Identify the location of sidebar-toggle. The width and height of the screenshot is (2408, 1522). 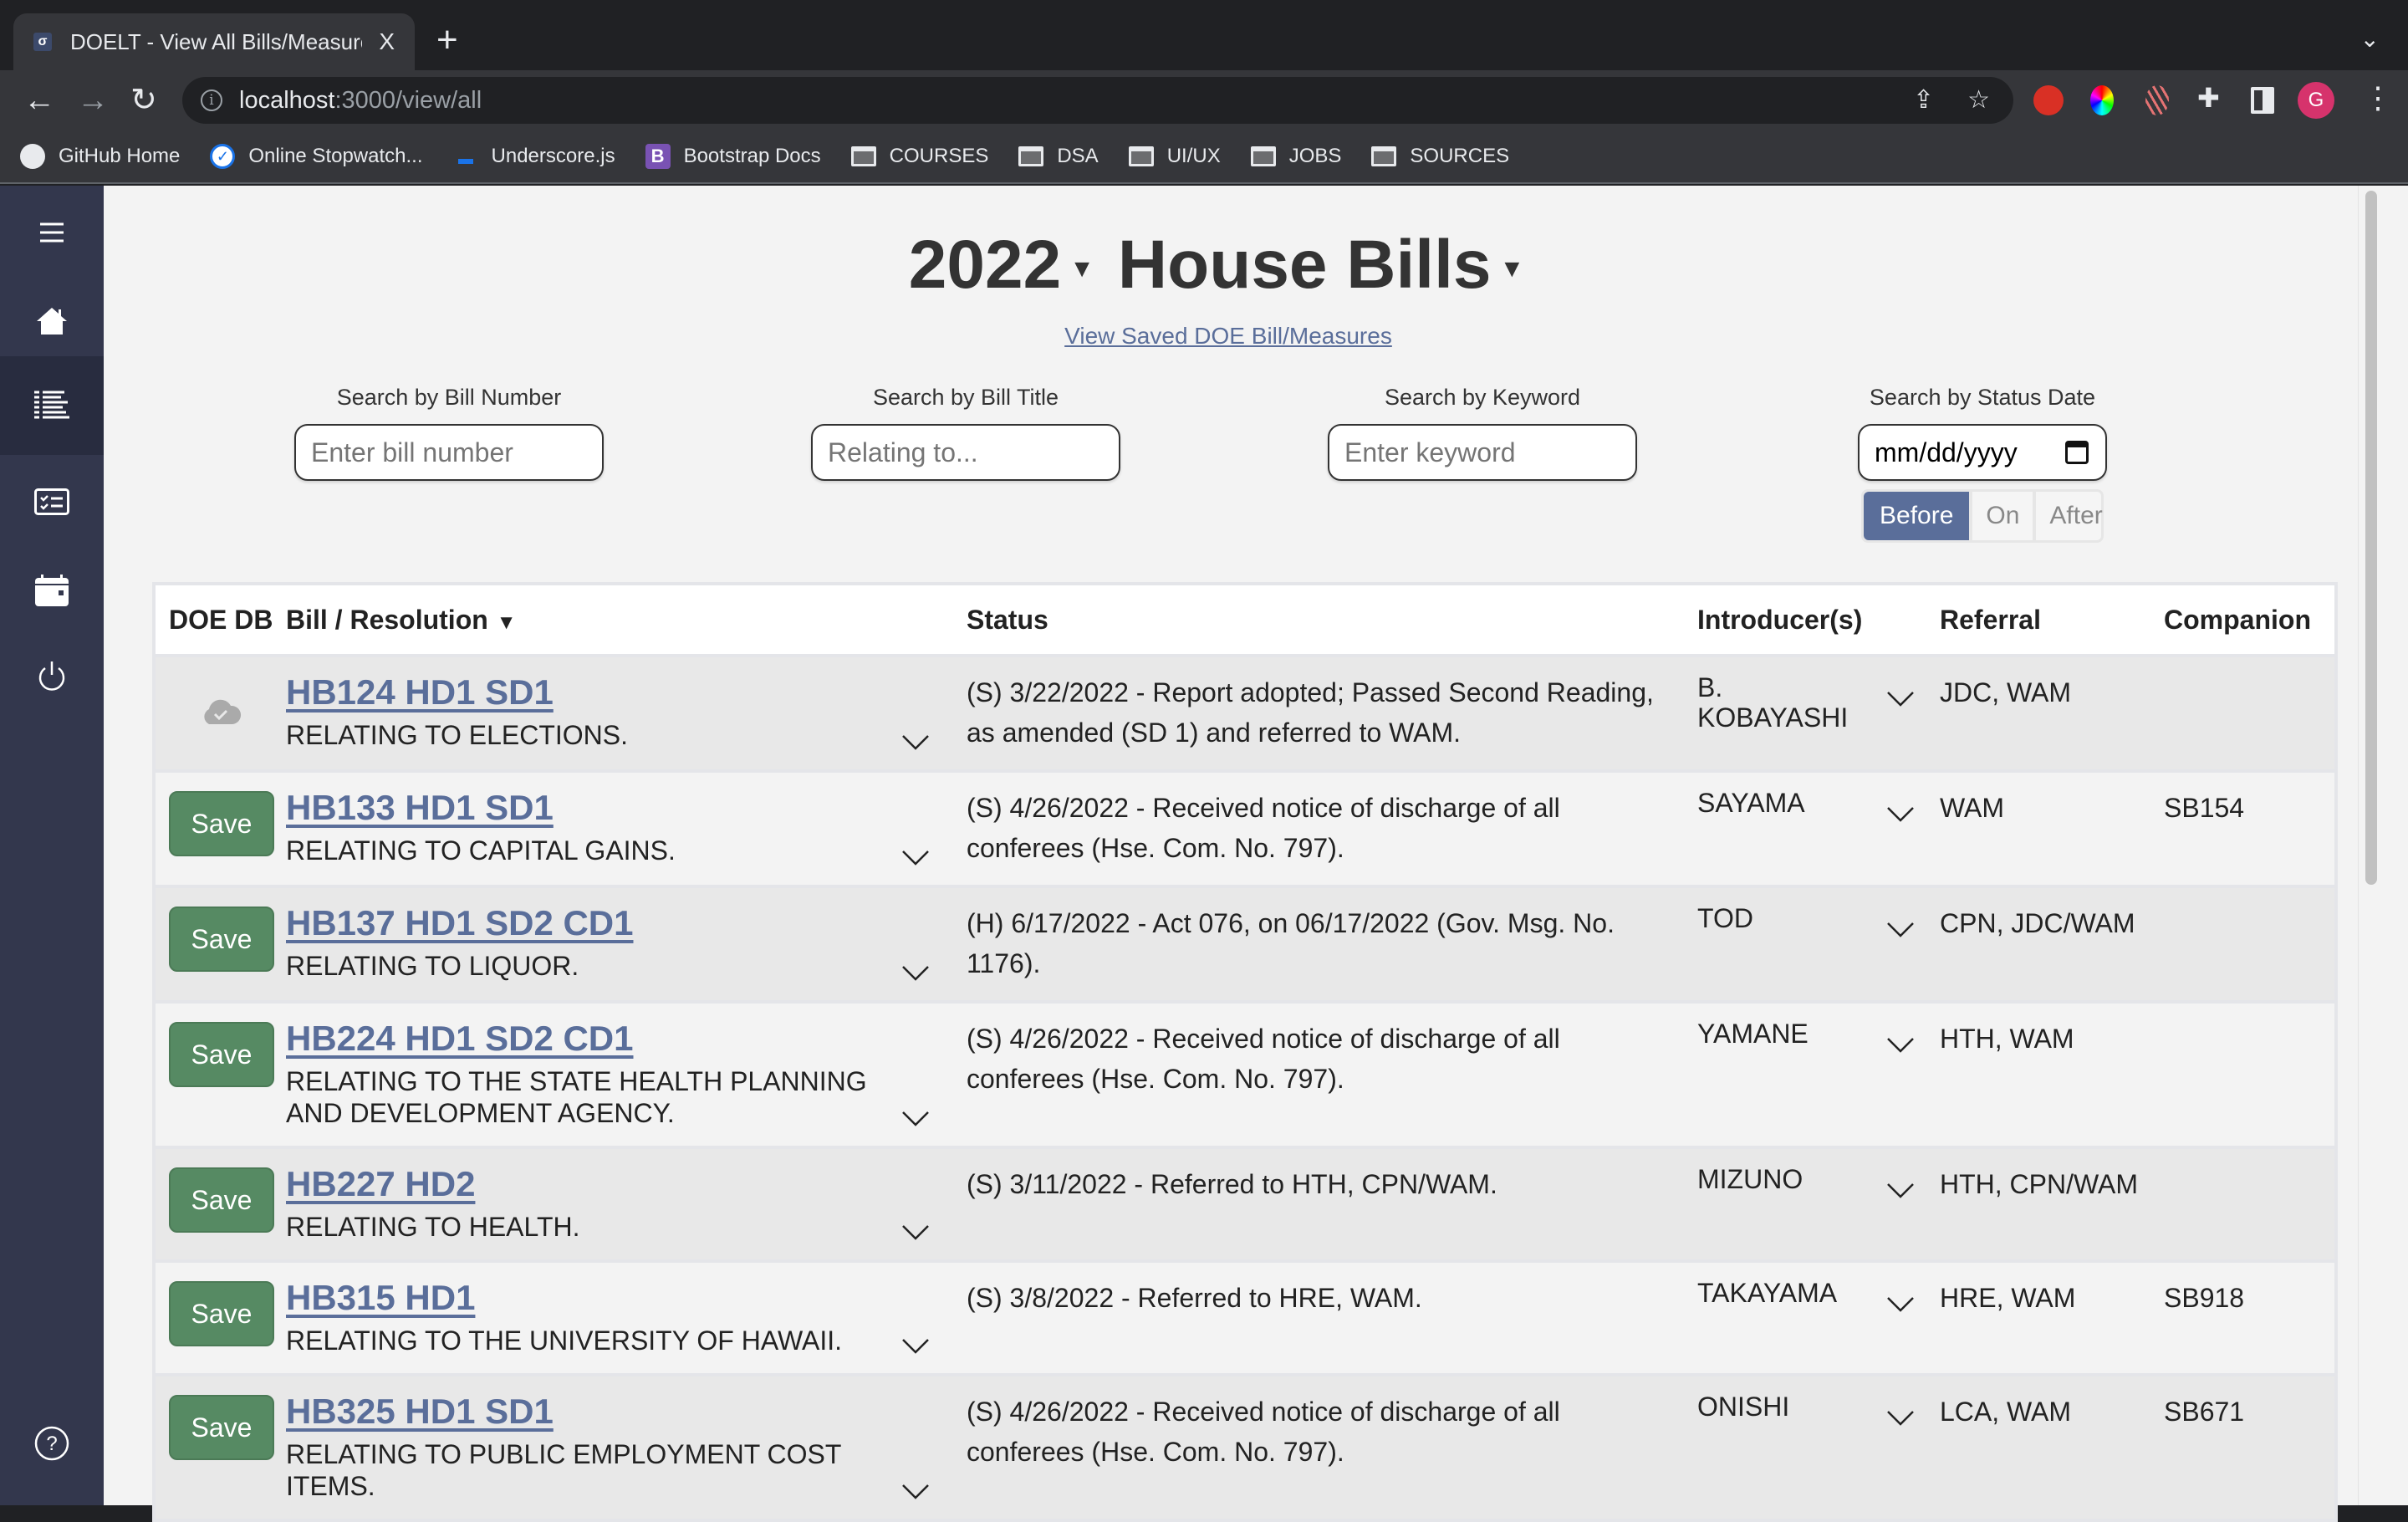
(52, 232).